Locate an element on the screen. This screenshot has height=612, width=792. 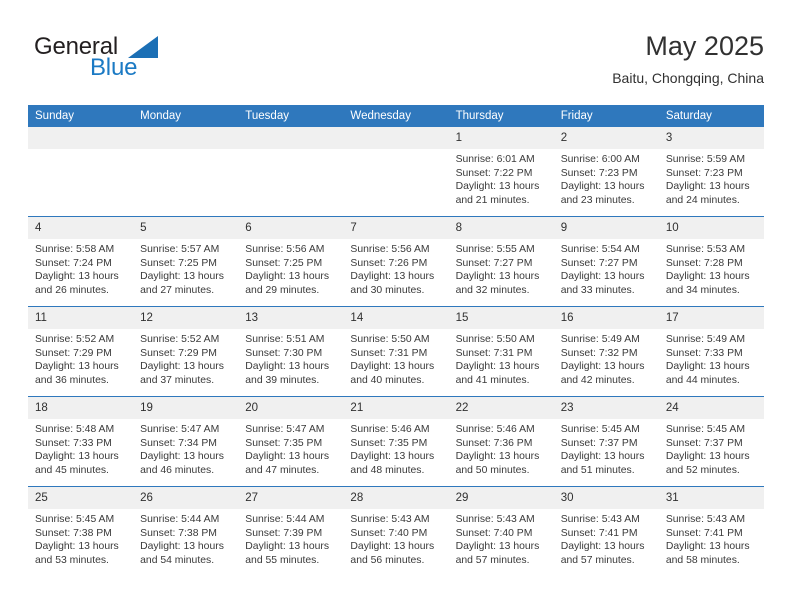
sunrise-text: Sunrise: 5:48 AM is located at coordinates (75, 429).